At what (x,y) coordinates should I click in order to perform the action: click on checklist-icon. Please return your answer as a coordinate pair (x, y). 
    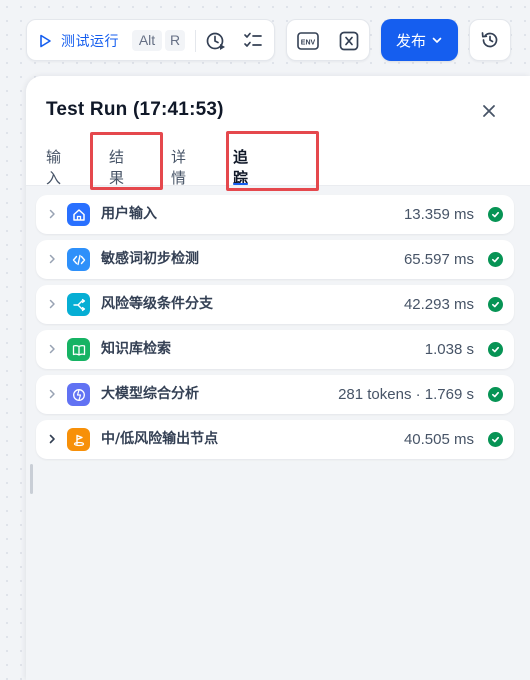
    Looking at the image, I should click on (253, 41).